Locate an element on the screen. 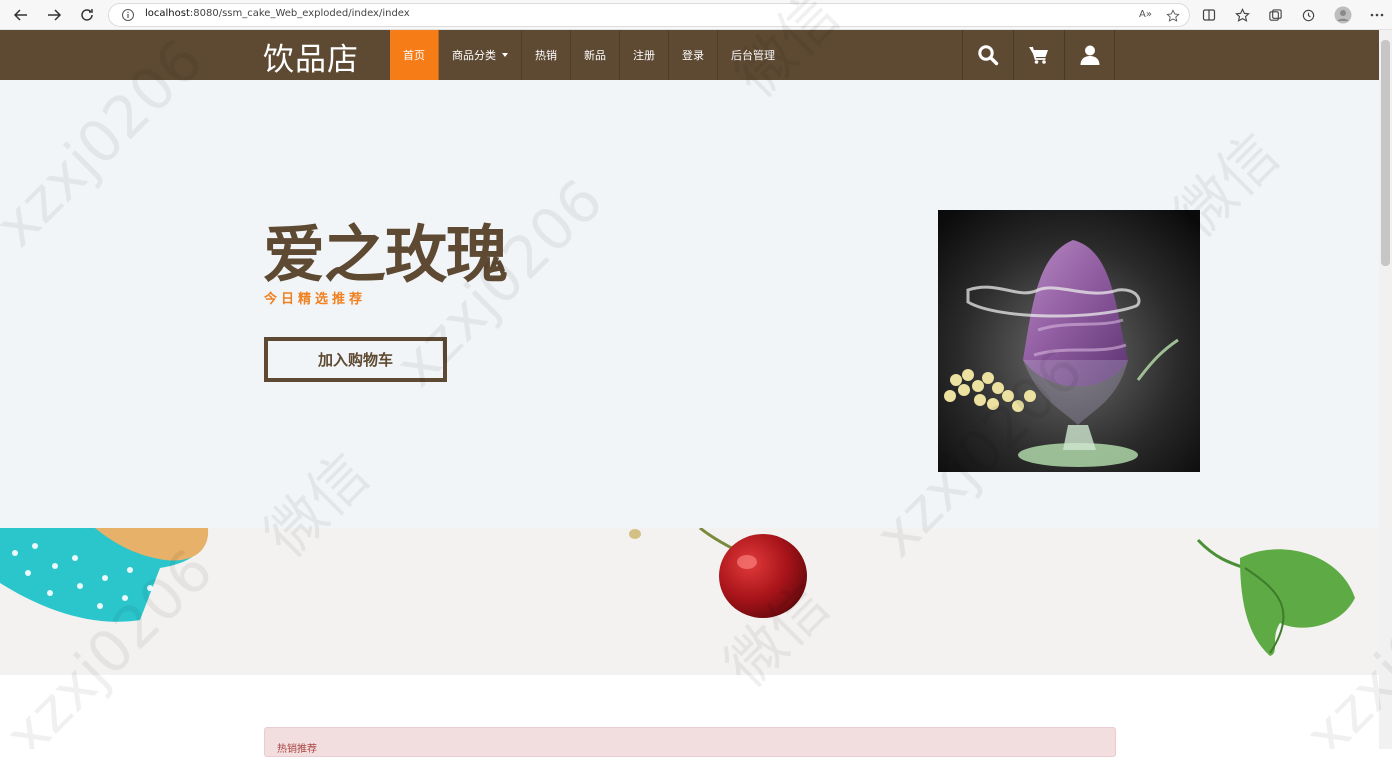  reload-button is located at coordinates (87, 15).